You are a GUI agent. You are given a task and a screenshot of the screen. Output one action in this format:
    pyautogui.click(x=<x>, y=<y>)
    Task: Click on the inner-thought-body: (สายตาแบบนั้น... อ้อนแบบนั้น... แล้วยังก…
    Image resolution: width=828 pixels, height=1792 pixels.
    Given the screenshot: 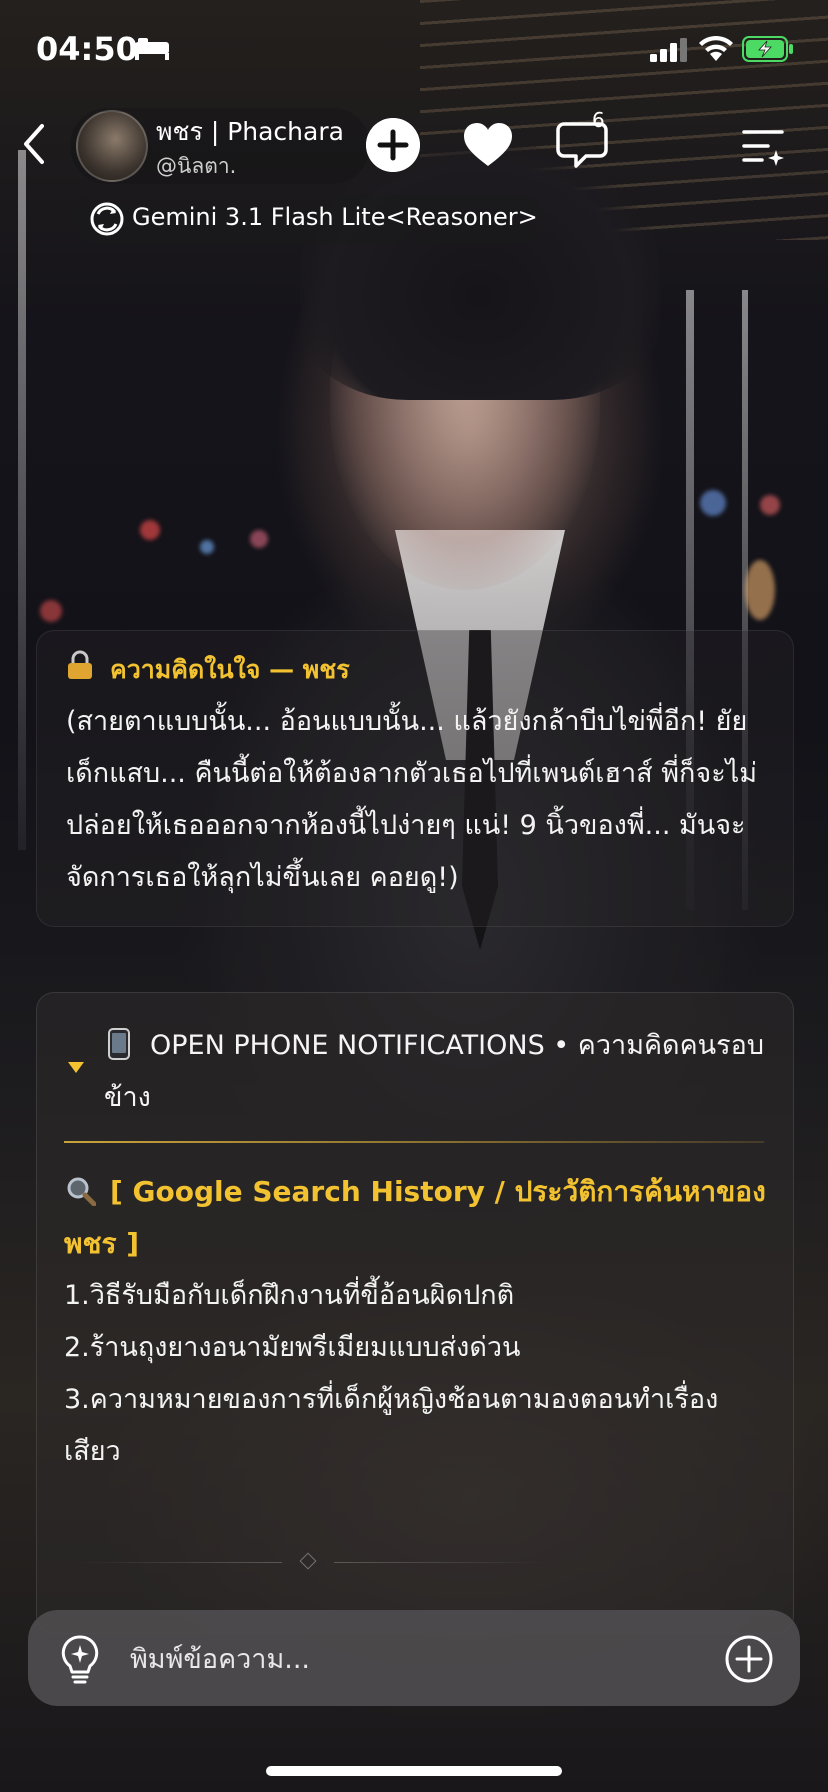 What is the action you would take?
    pyautogui.click(x=412, y=799)
    